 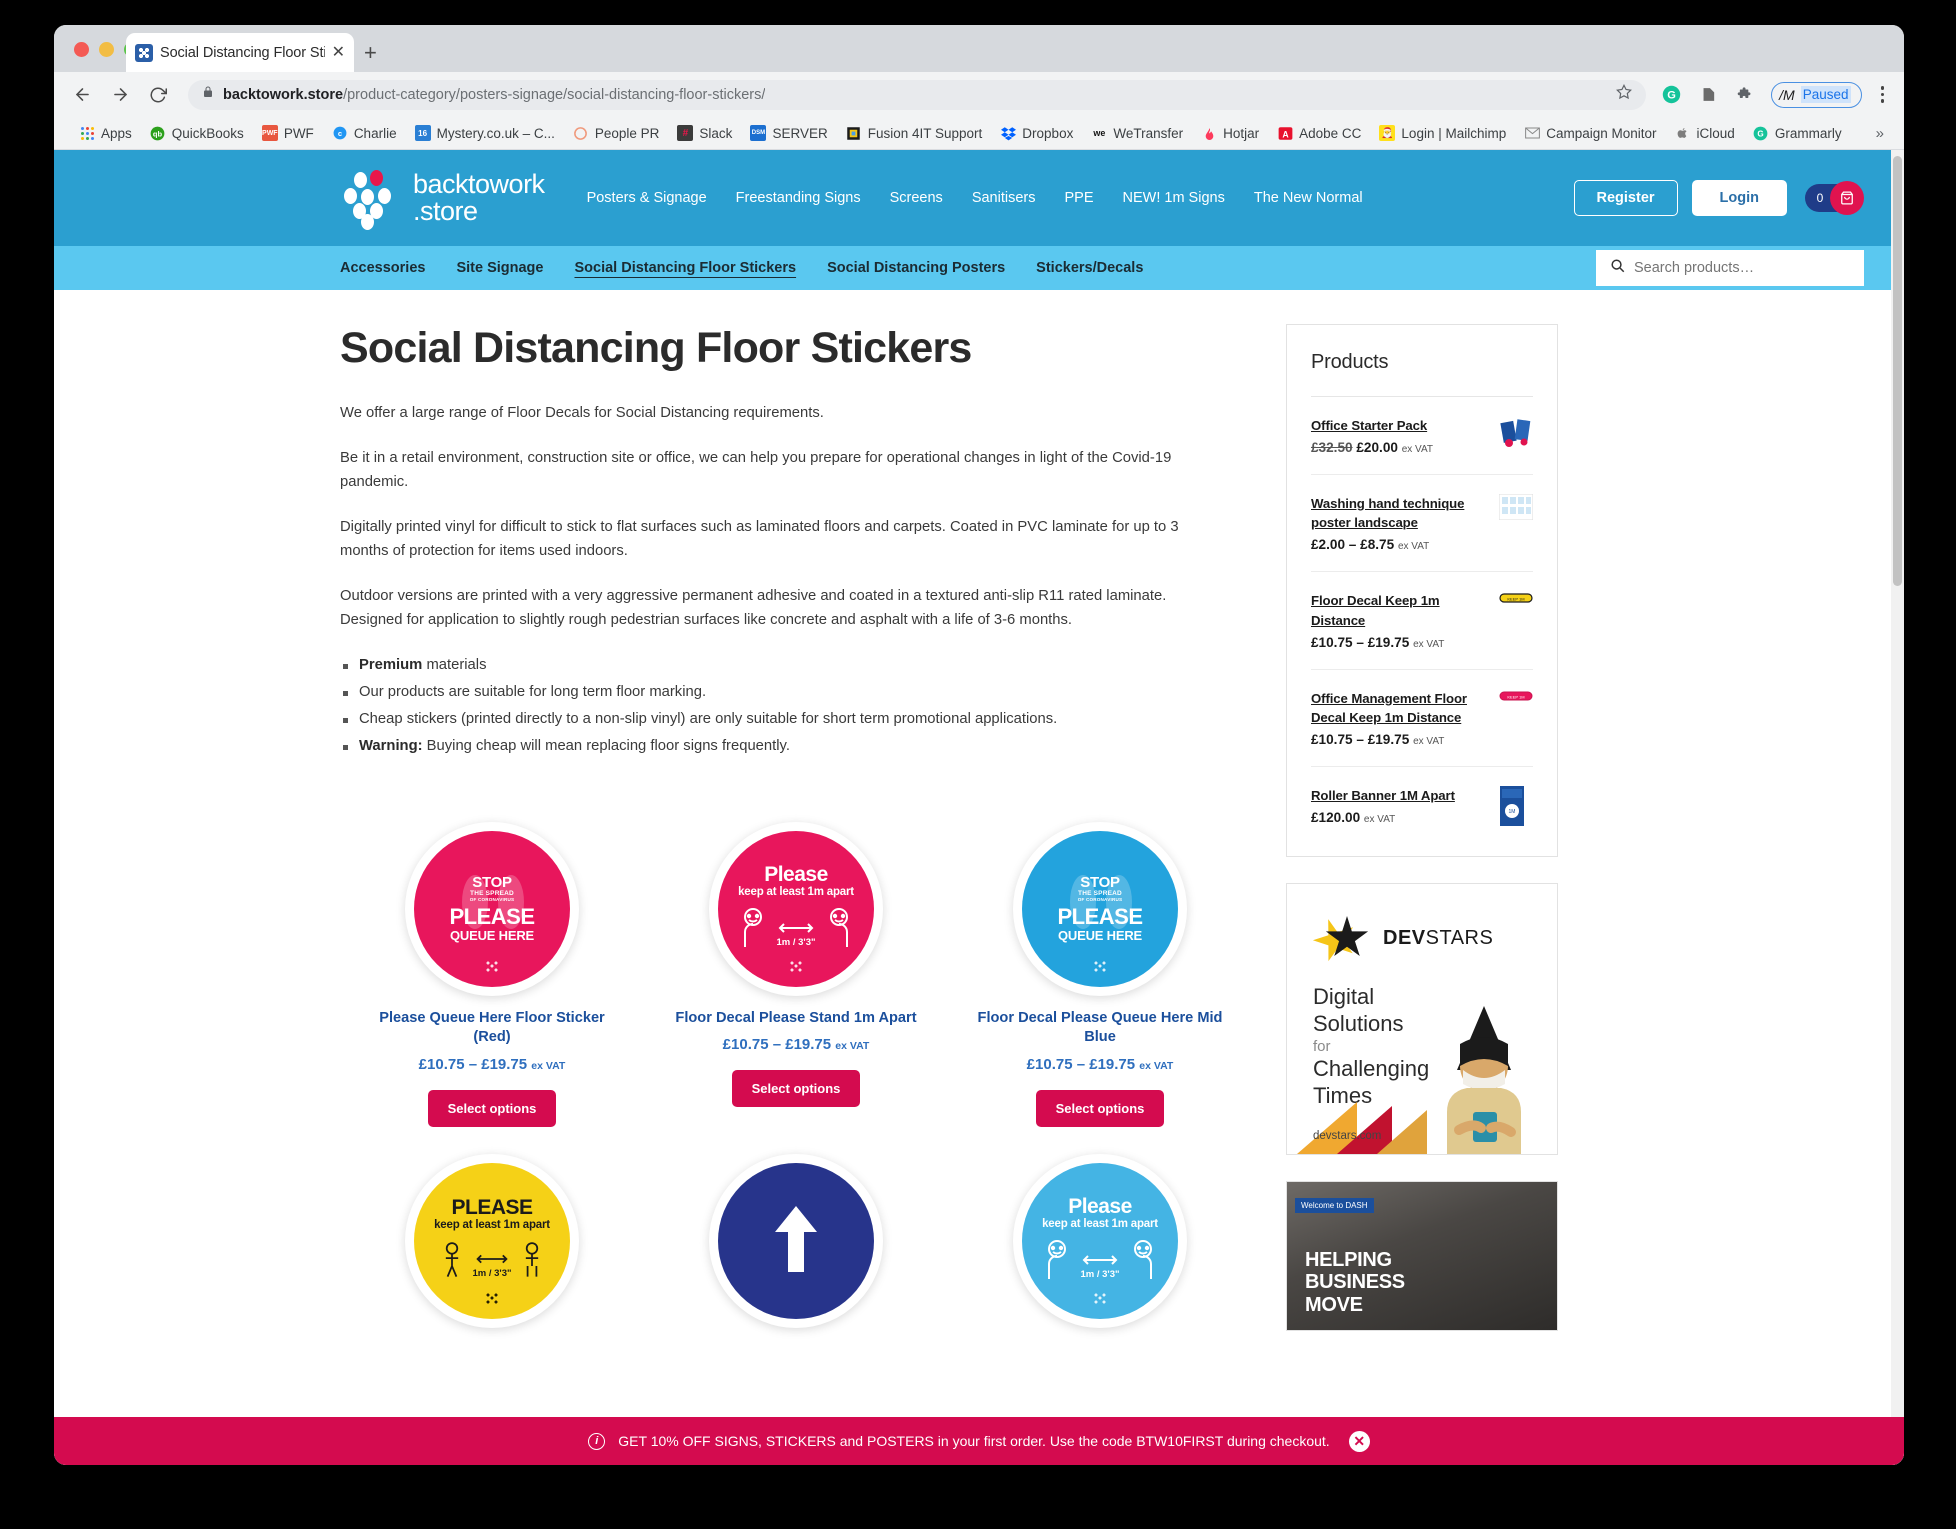 I want to click on evernote-extension-icon, so click(x=1708, y=95).